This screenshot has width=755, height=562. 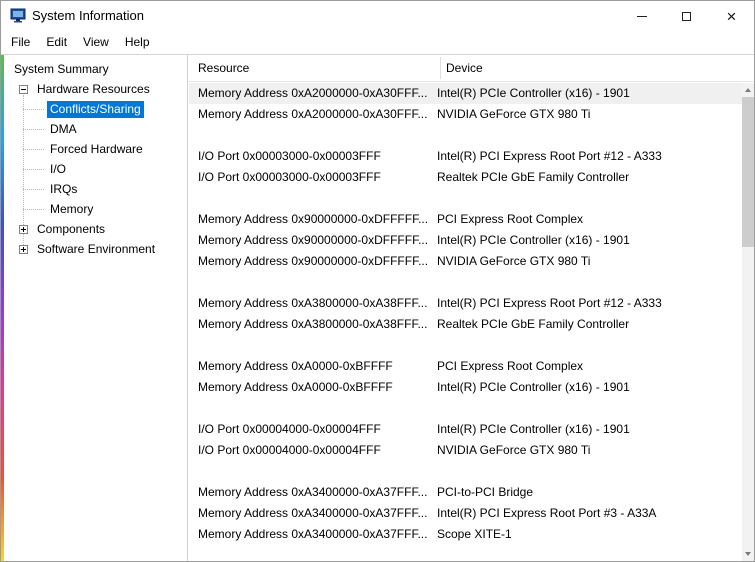 What do you see at coordinates (18, 15) in the screenshot?
I see `system-information-app-icon` at bounding box center [18, 15].